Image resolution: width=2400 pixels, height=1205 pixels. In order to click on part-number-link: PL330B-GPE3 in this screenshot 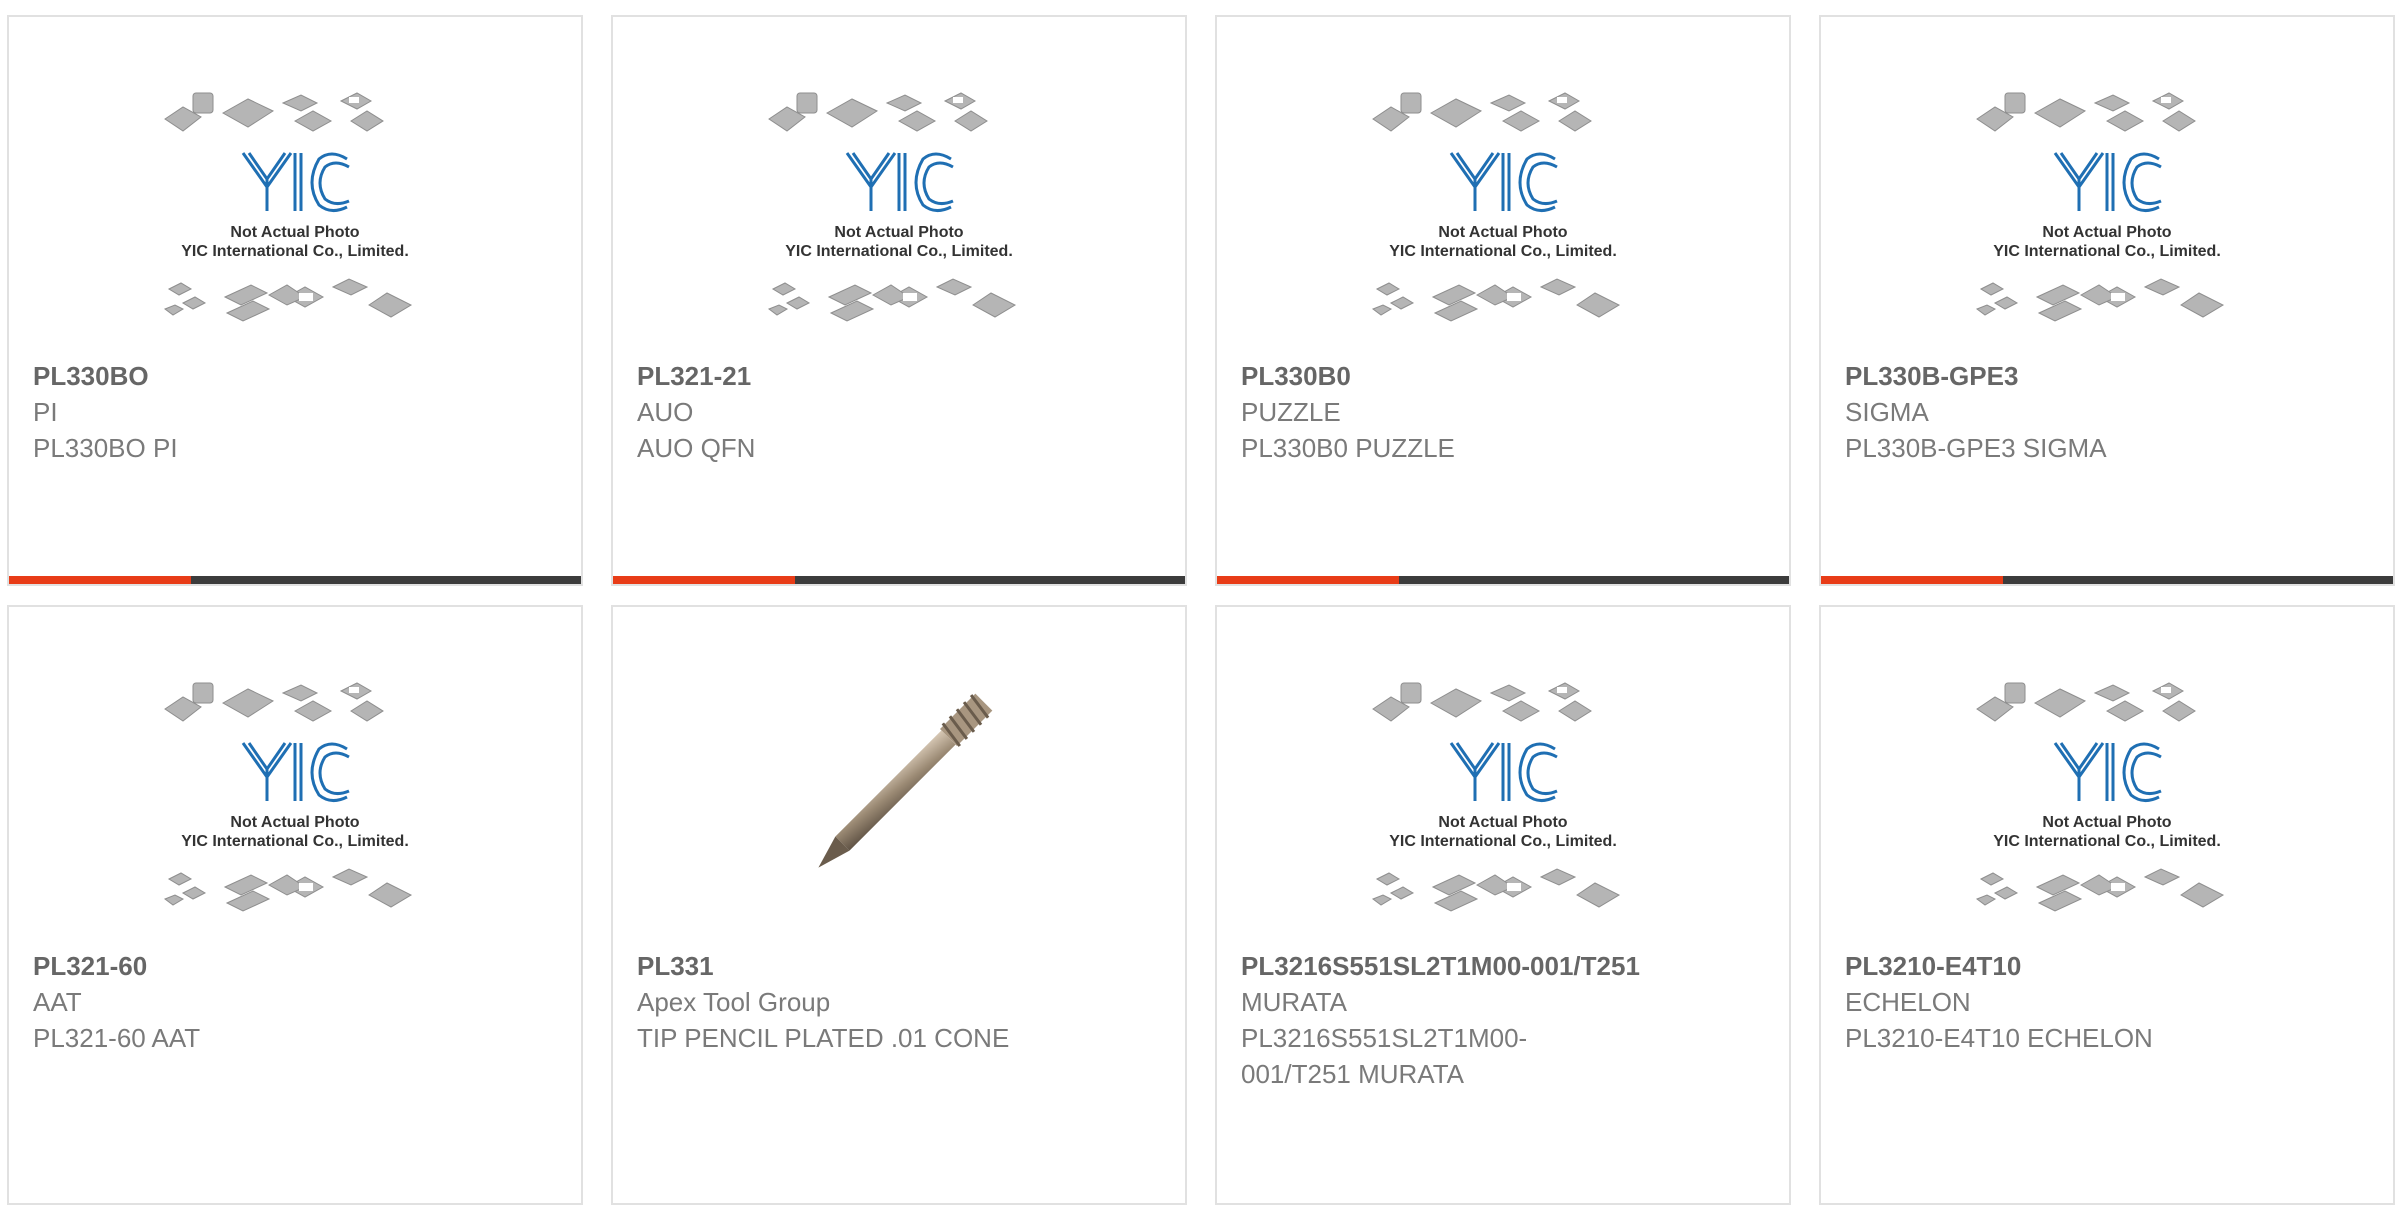, I will do `click(2107, 376)`.